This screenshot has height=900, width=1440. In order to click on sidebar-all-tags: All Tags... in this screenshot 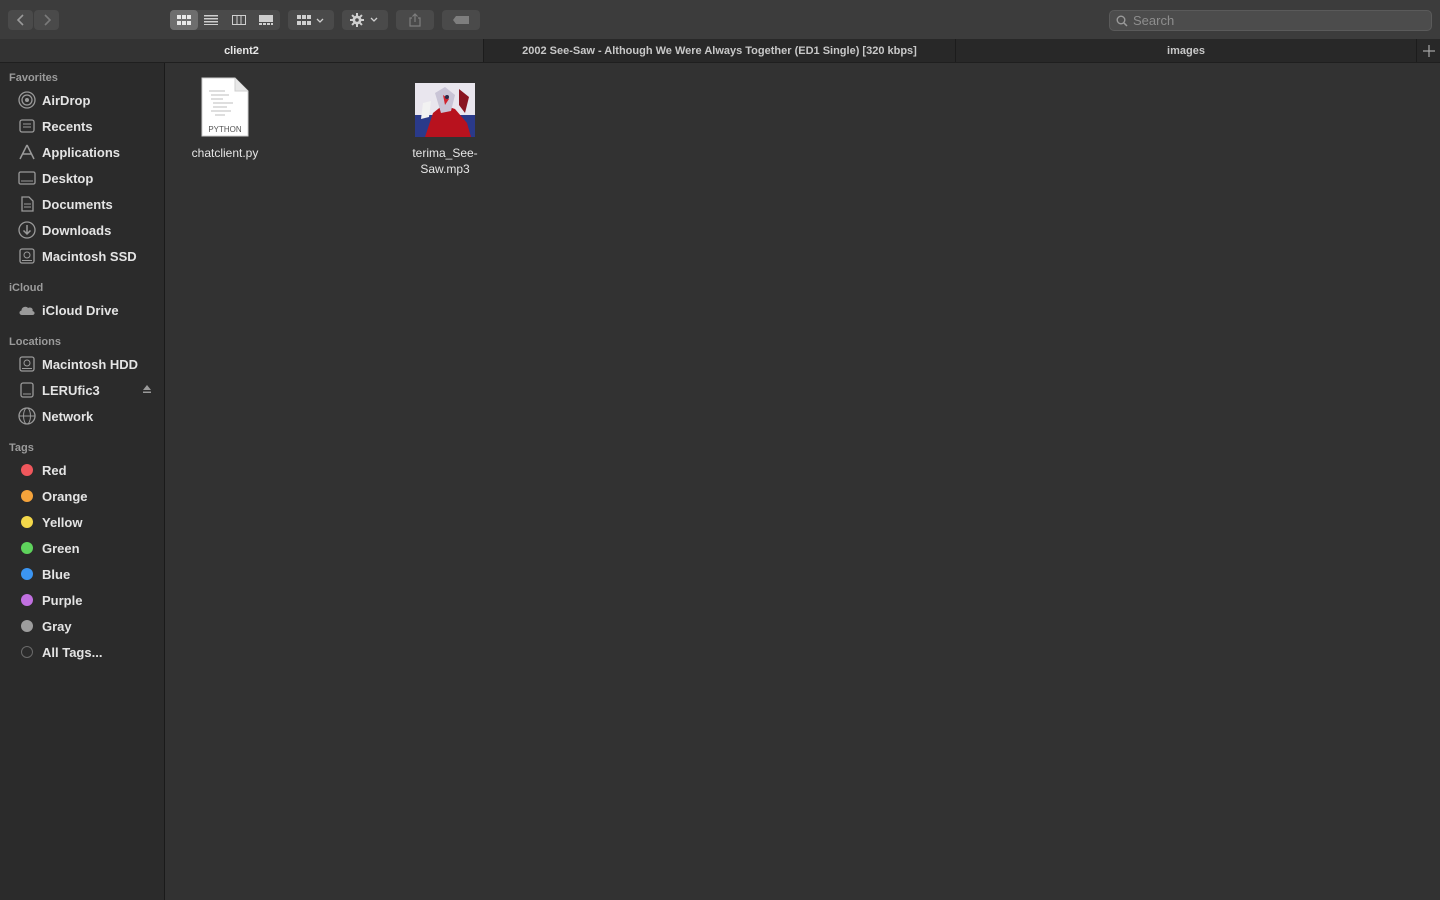, I will do `click(83, 652)`.